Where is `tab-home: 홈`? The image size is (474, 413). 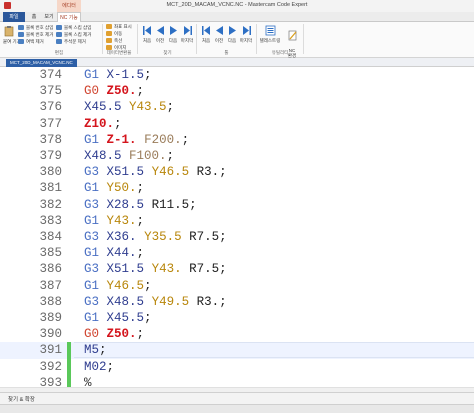
tab-home: 홈 is located at coordinates (34, 17).